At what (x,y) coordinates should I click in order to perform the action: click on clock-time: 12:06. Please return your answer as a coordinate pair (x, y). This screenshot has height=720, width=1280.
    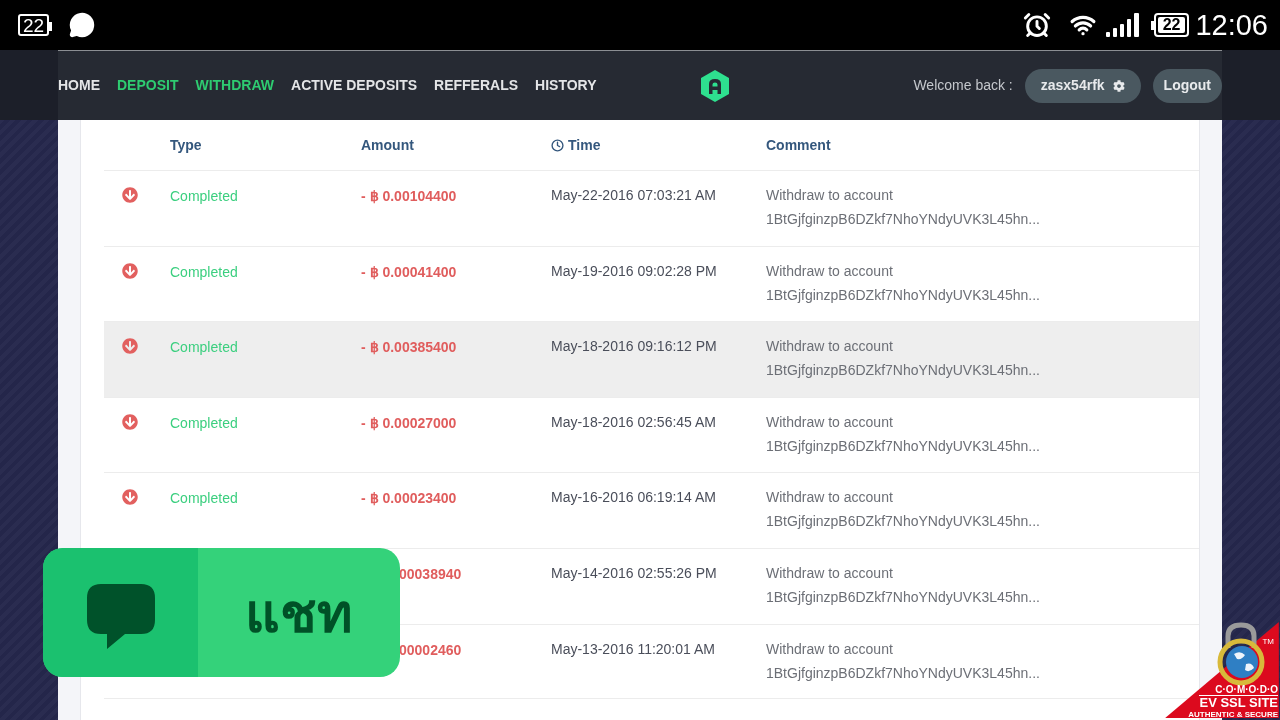
    Looking at the image, I should click on (1231, 25).